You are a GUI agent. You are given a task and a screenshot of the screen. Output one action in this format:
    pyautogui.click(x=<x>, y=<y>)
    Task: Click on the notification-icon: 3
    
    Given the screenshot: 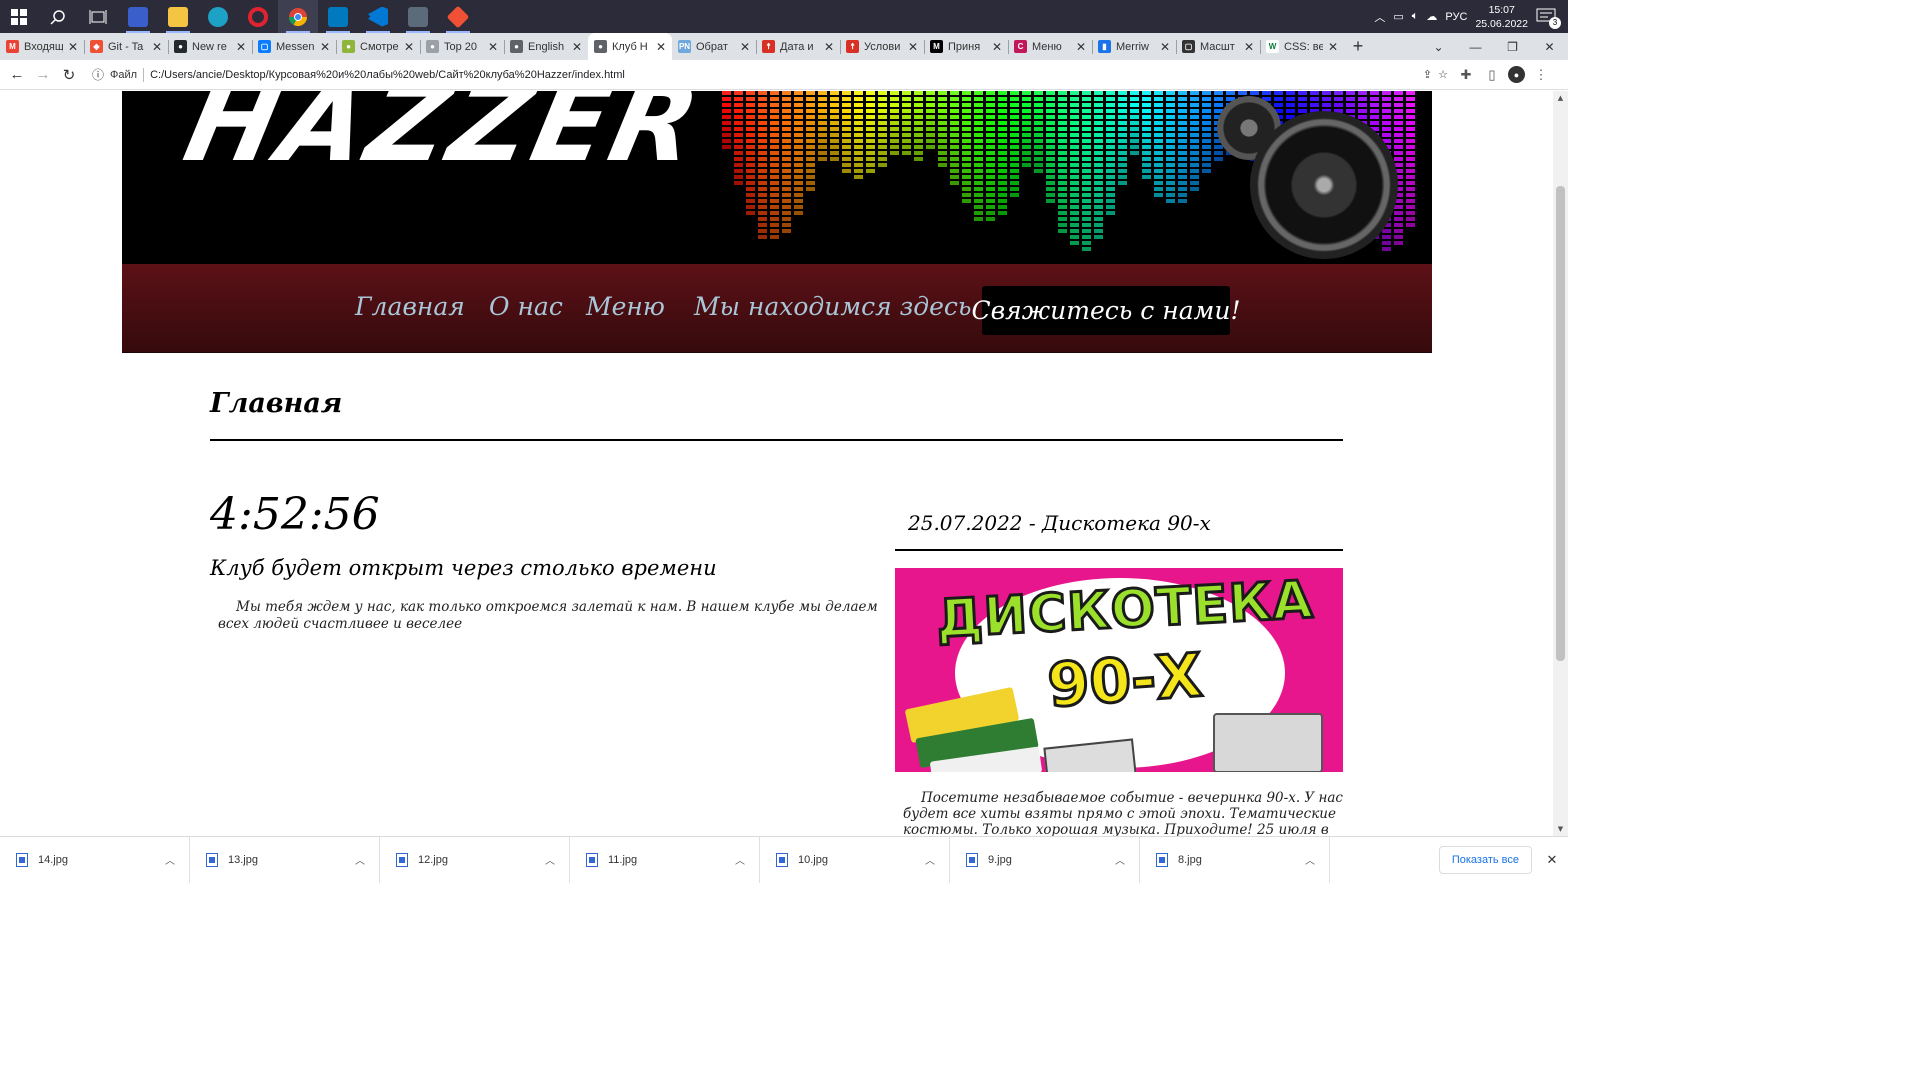 What is the action you would take?
    pyautogui.click(x=1548, y=18)
    